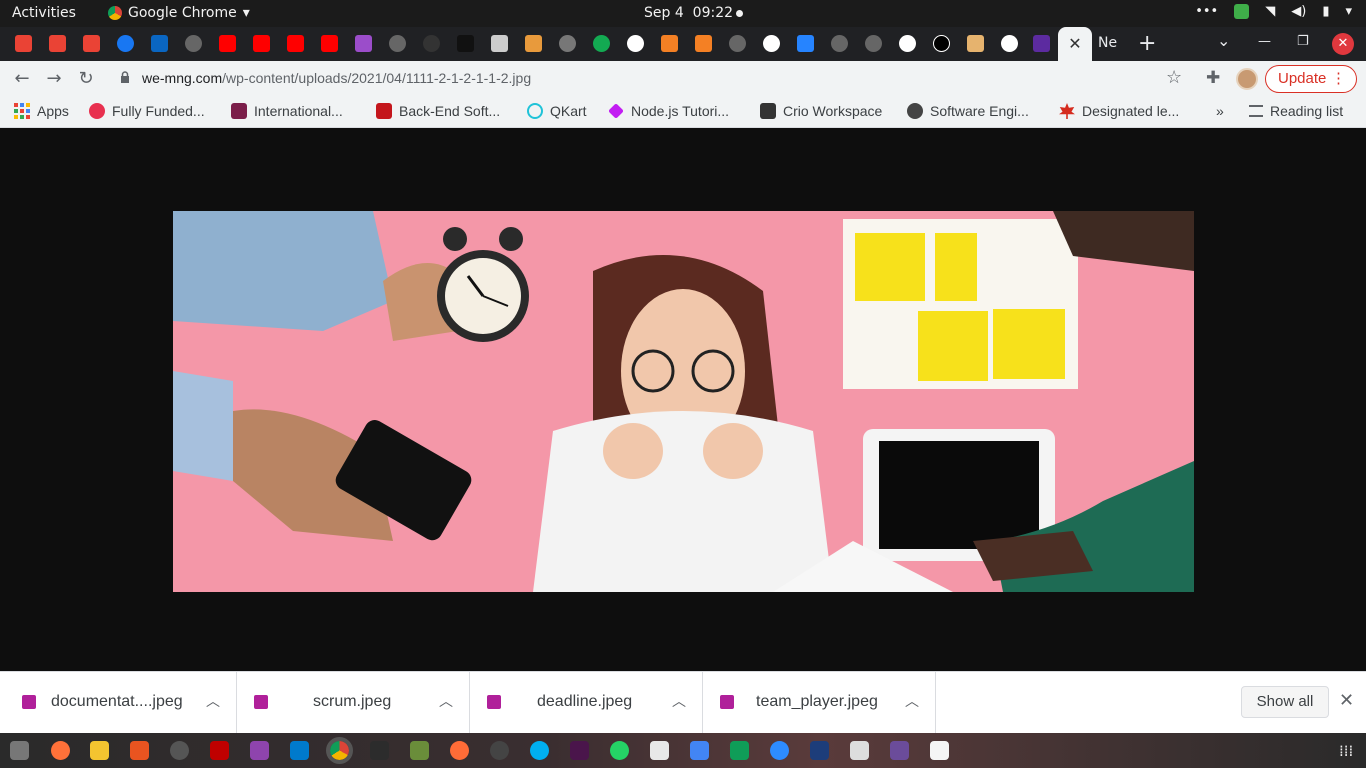 The height and width of the screenshot is (768, 1366). I want to click on book-icon, so click(859, 750).